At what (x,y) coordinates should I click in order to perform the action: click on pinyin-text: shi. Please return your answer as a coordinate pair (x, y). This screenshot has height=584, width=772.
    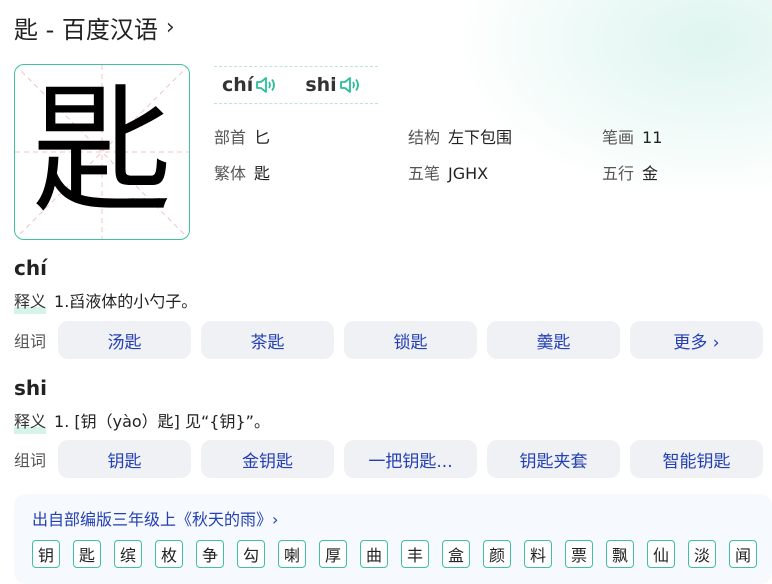
    Looking at the image, I should click on (321, 85).